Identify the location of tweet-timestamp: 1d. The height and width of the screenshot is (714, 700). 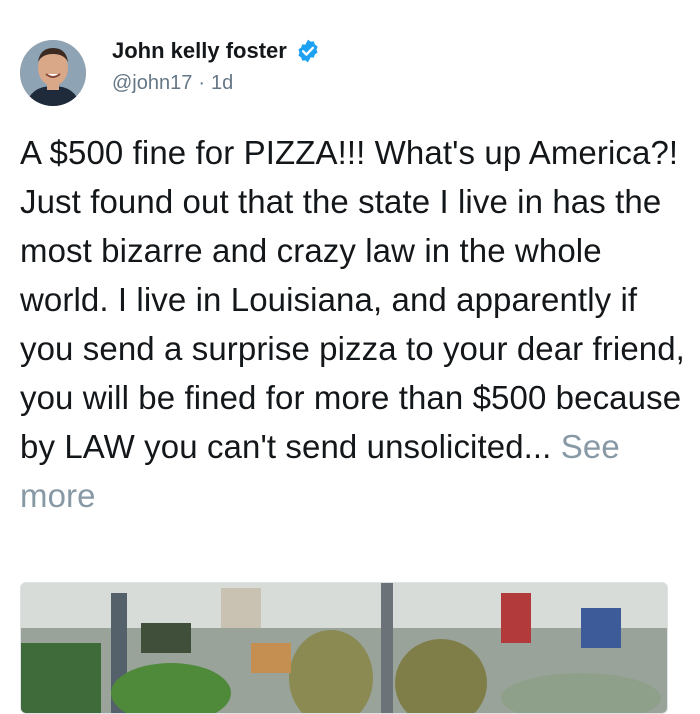
(222, 83).